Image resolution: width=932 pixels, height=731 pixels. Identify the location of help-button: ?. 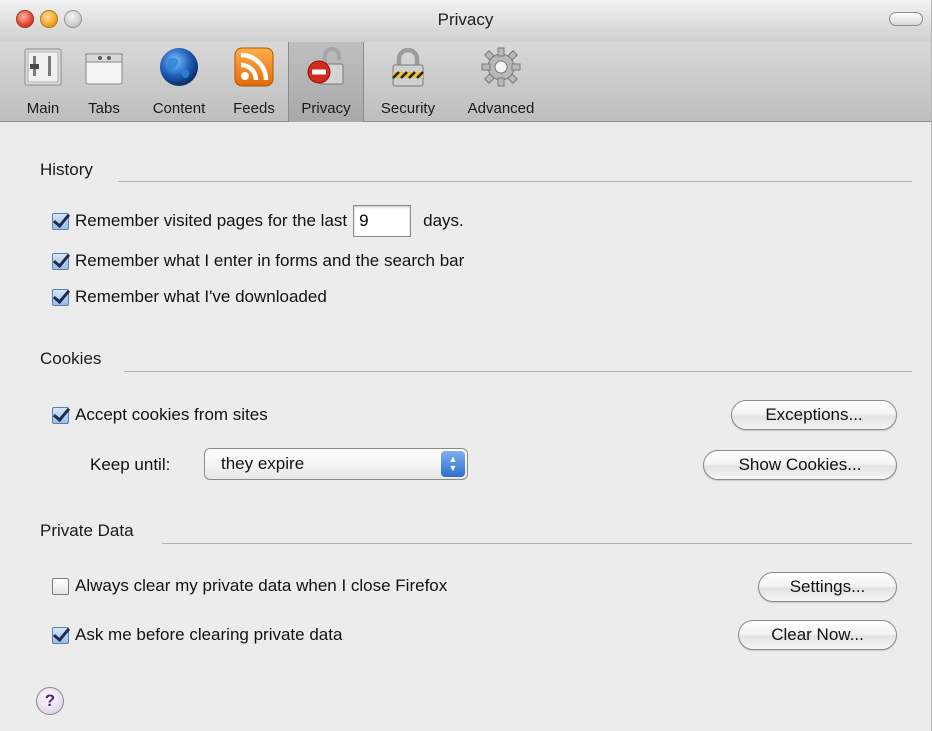
(50, 701).